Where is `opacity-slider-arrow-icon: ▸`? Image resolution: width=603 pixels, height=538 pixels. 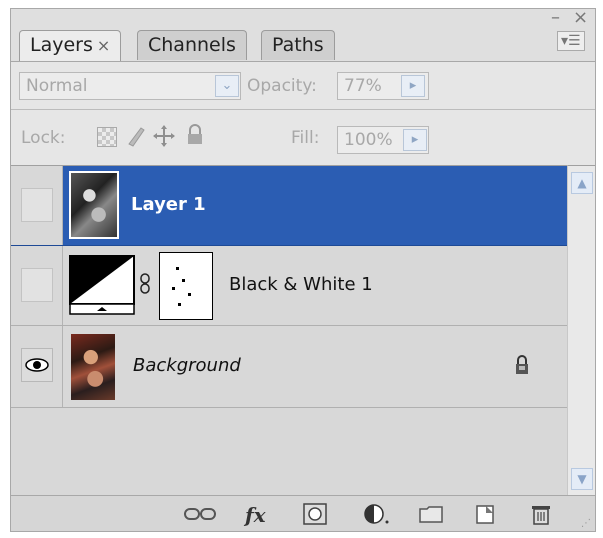
opacity-slider-arrow-icon: ▸ is located at coordinates (413, 86).